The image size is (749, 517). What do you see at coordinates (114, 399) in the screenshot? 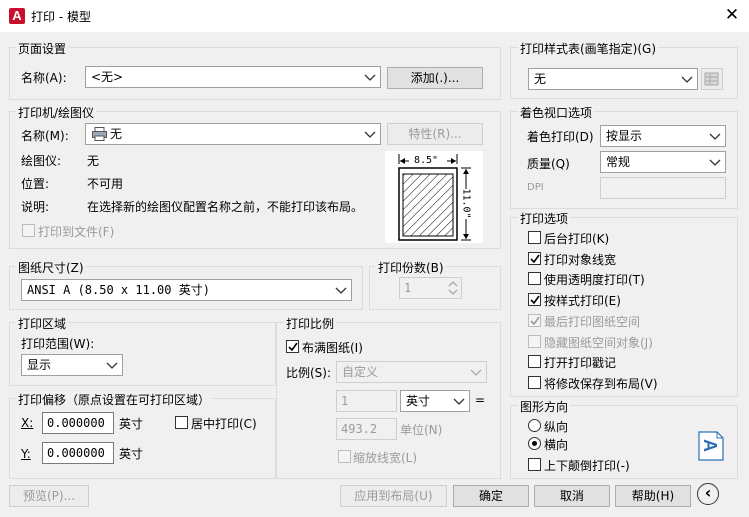
I see `plot-offset-title: 打印偏移（原点设置在可打印区域）` at bounding box center [114, 399].